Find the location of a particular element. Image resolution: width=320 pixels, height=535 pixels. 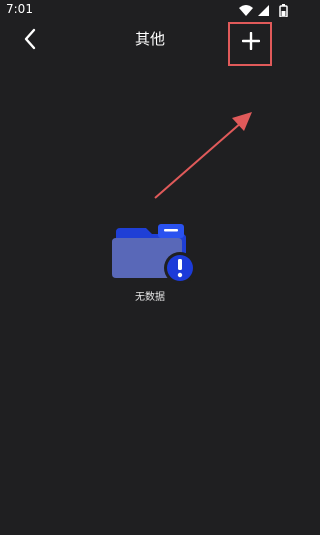

plus-icon is located at coordinates (251, 41).